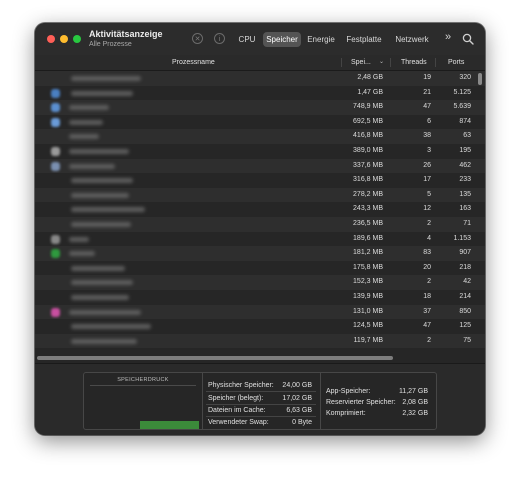 The image size is (518, 480). What do you see at coordinates (448, 37) in the screenshot?
I see `chevron-double-right-icon: »` at bounding box center [448, 37].